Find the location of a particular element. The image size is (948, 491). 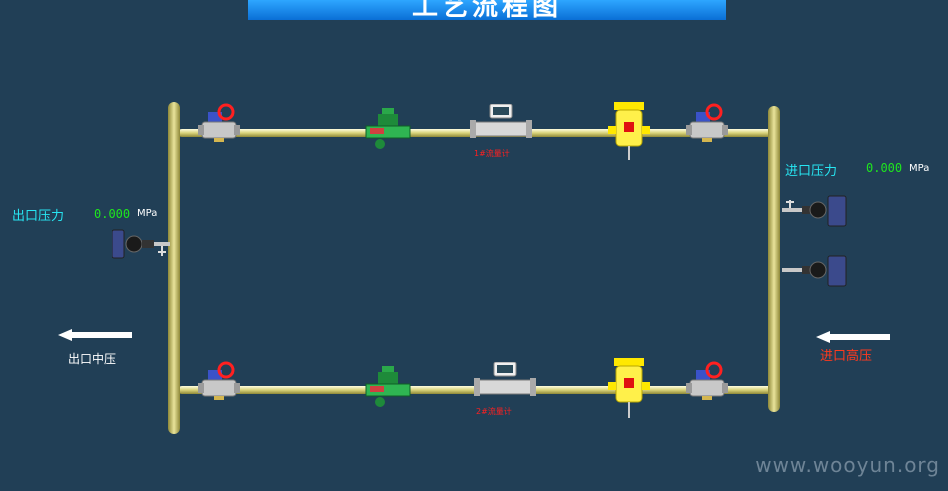

flowmeter-1-label: 1#流量计 is located at coordinates (492, 153).